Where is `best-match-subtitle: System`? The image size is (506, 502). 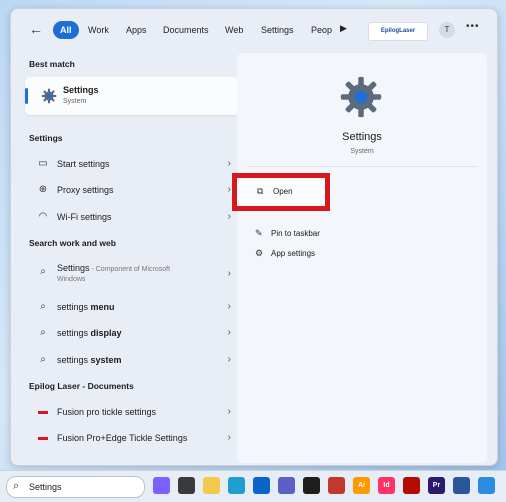 best-match-subtitle: System is located at coordinates (75, 101).